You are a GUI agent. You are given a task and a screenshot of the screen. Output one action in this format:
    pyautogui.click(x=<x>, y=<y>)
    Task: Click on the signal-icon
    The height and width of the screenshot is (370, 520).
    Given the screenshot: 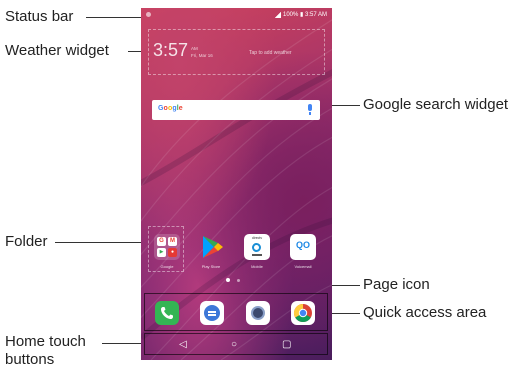 What is the action you would take?
    pyautogui.click(x=278, y=14)
    